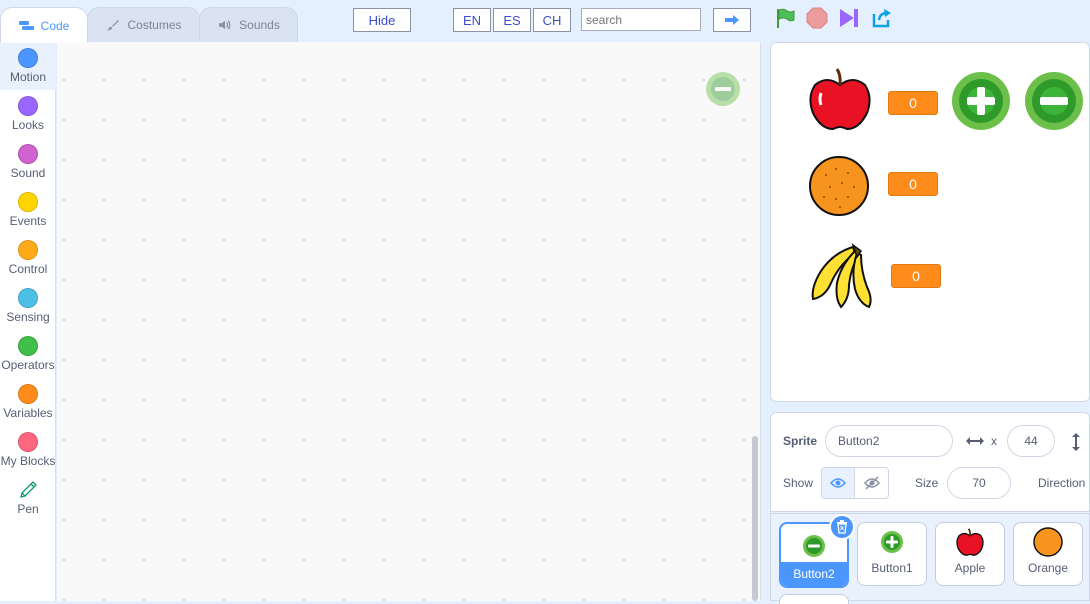 This screenshot has height=604, width=1090. Describe the element at coordinates (979, 483) in the screenshot. I see `size-field: 70` at that location.